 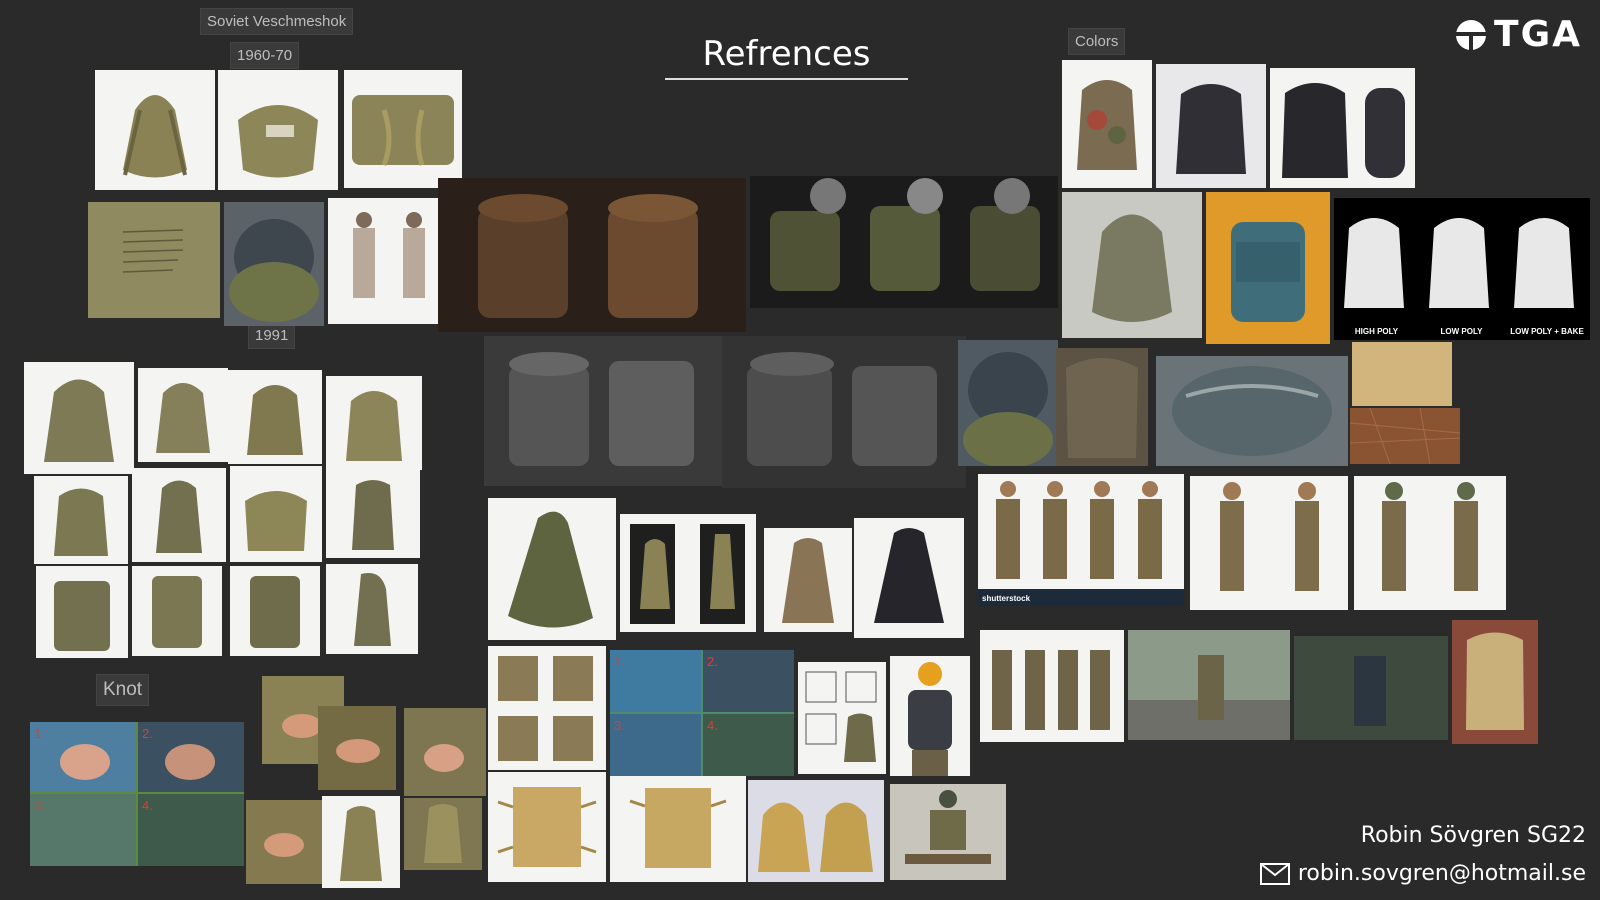 I want to click on caption-high-poly: HIGH POLY, so click(x=1376, y=331).